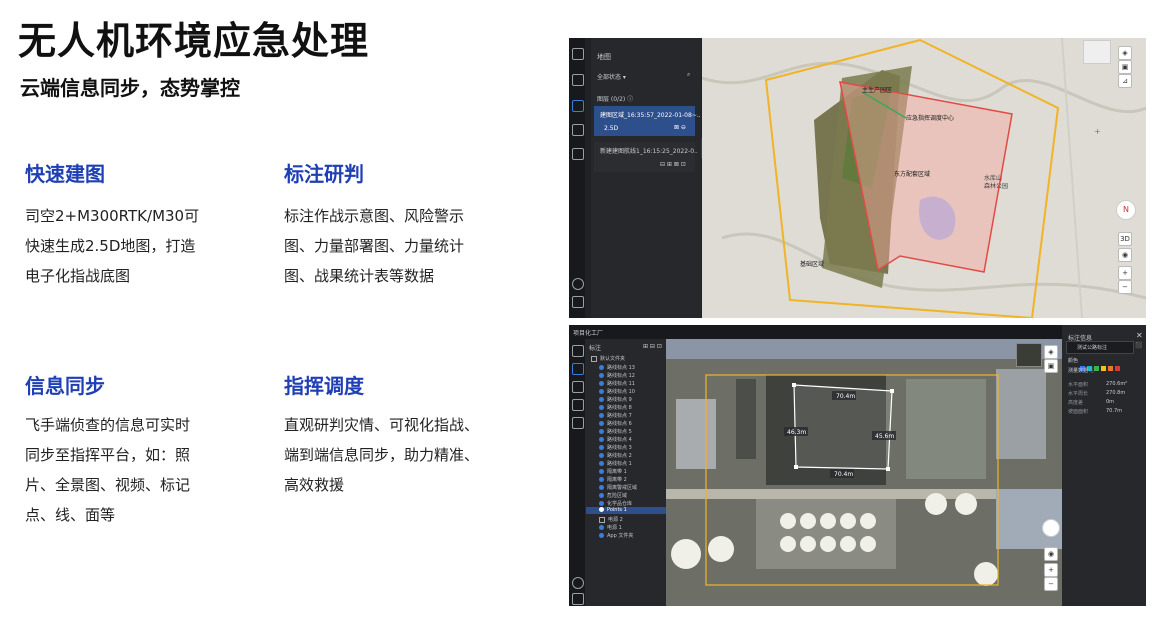 Image resolution: width=1163 pixels, height=622 pixels. Describe the element at coordinates (622, 488) in the screenshot. I see `tree-label: 隔离警戒区域` at that location.